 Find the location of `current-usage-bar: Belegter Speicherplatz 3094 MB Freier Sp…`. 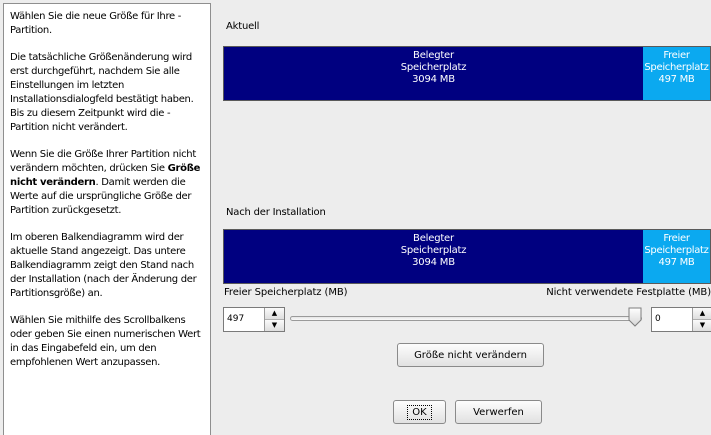

current-usage-bar: Belegter Speicherplatz 3094 MB Freier Sp… is located at coordinates (467, 73).